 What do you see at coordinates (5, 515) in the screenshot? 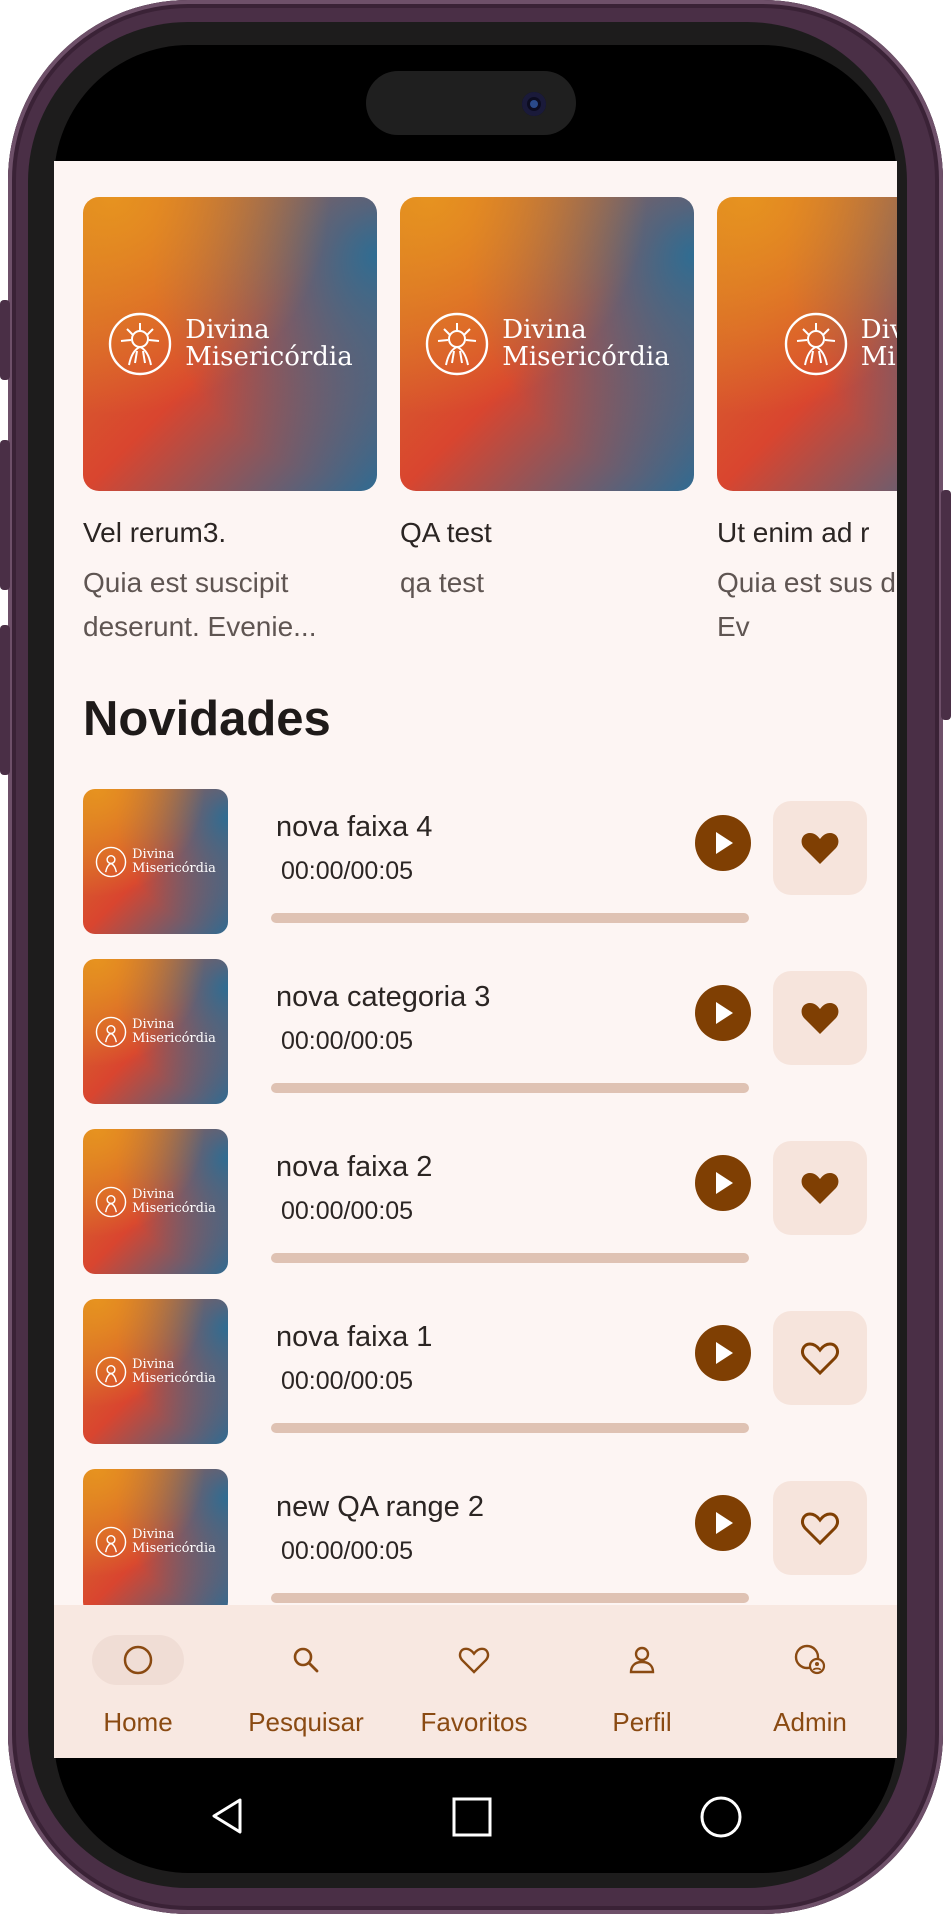
I see `volume-down-button` at bounding box center [5, 515].